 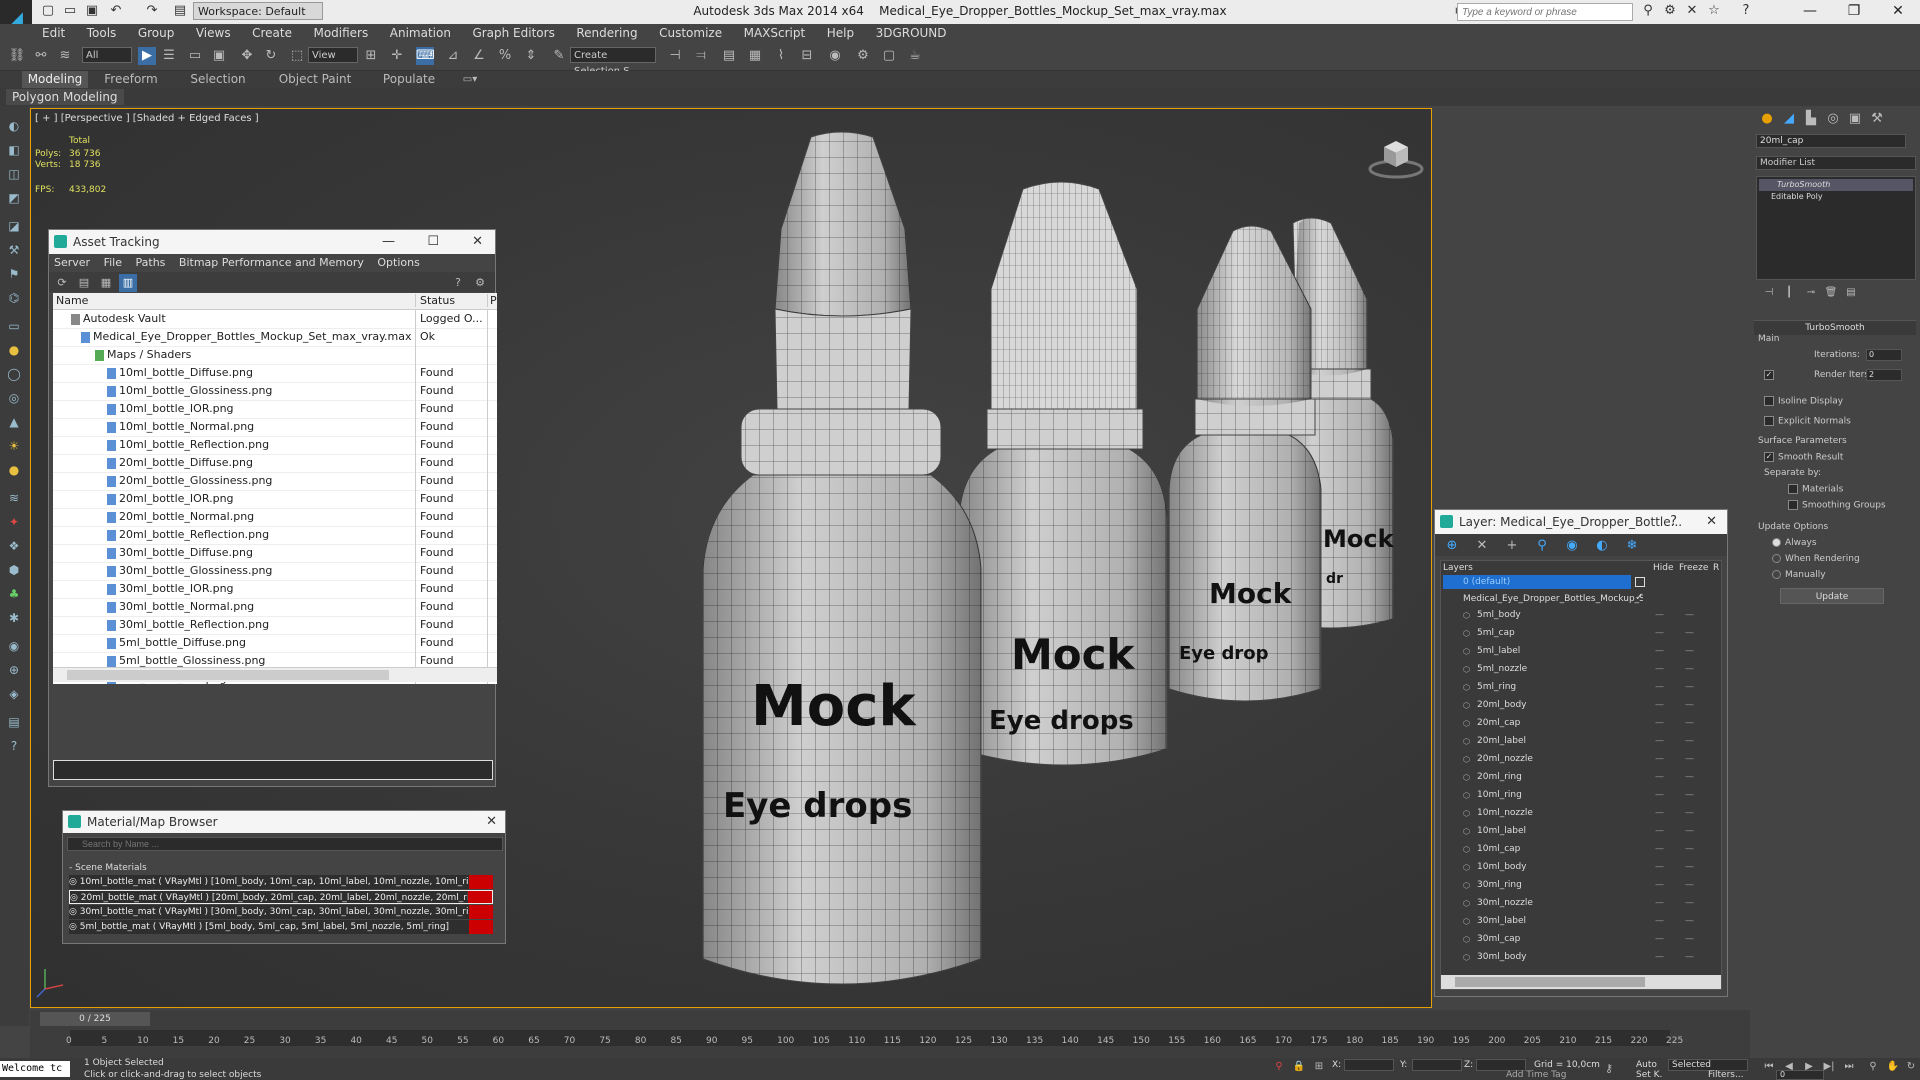 What do you see at coordinates (275, 674) in the screenshot?
I see `asset-h-scrollbar` at bounding box center [275, 674].